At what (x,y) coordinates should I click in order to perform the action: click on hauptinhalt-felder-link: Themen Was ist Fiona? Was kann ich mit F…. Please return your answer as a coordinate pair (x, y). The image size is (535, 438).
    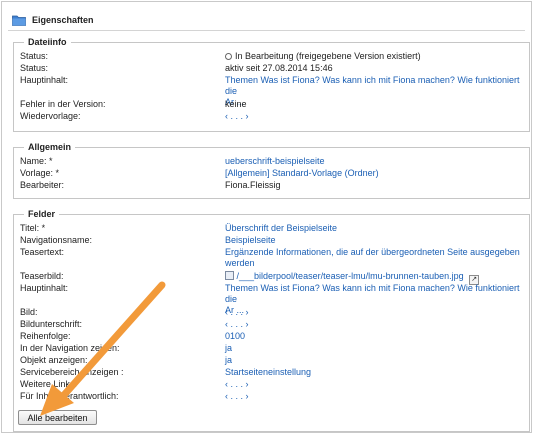
    Looking at the image, I should click on (372, 293).